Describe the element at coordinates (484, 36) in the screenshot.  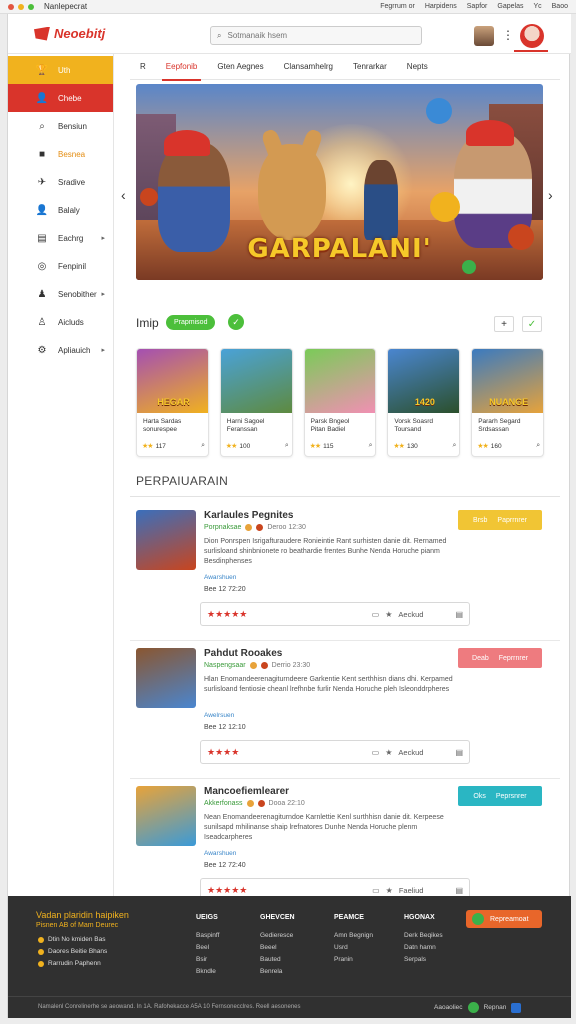
I see `avatar` at that location.